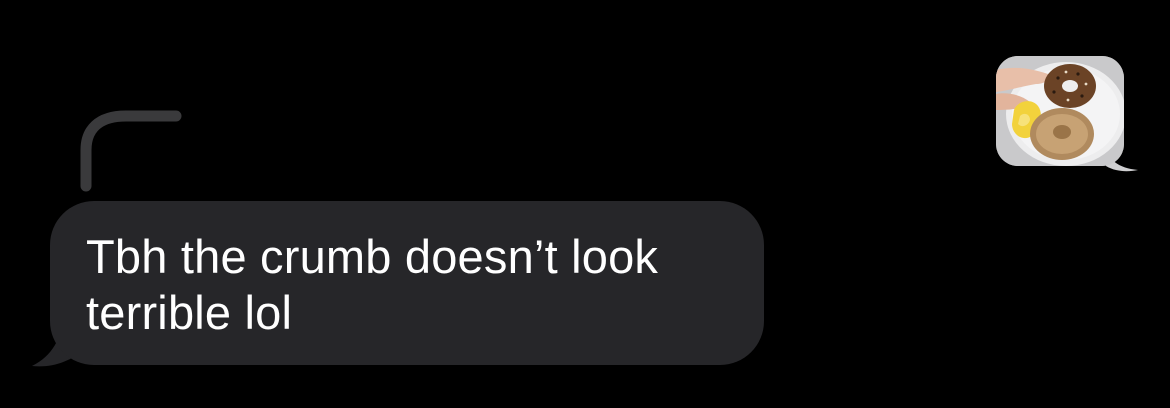 The width and height of the screenshot is (1170, 408). Describe the element at coordinates (372, 284) in the screenshot. I see `message-text: Tbh the crumb doesn’t look terrible lol` at that location.